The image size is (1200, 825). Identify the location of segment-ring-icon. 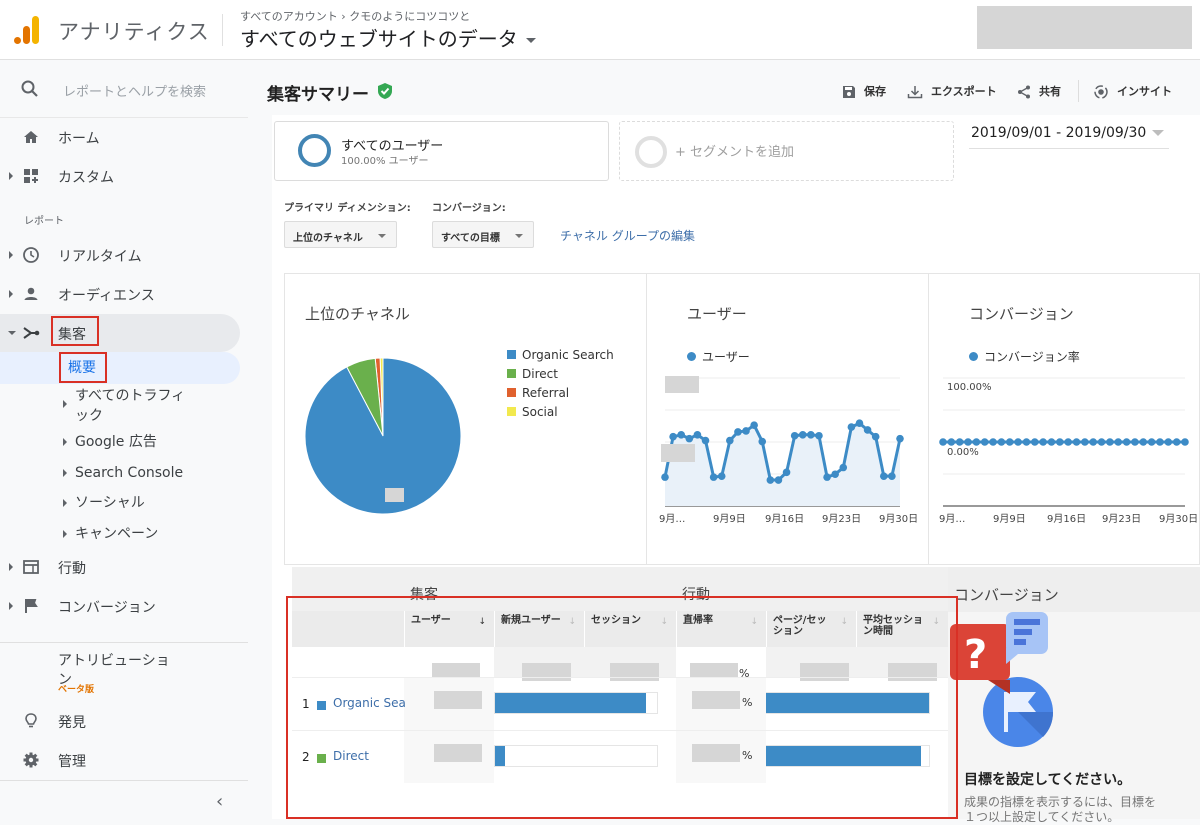
(314, 150).